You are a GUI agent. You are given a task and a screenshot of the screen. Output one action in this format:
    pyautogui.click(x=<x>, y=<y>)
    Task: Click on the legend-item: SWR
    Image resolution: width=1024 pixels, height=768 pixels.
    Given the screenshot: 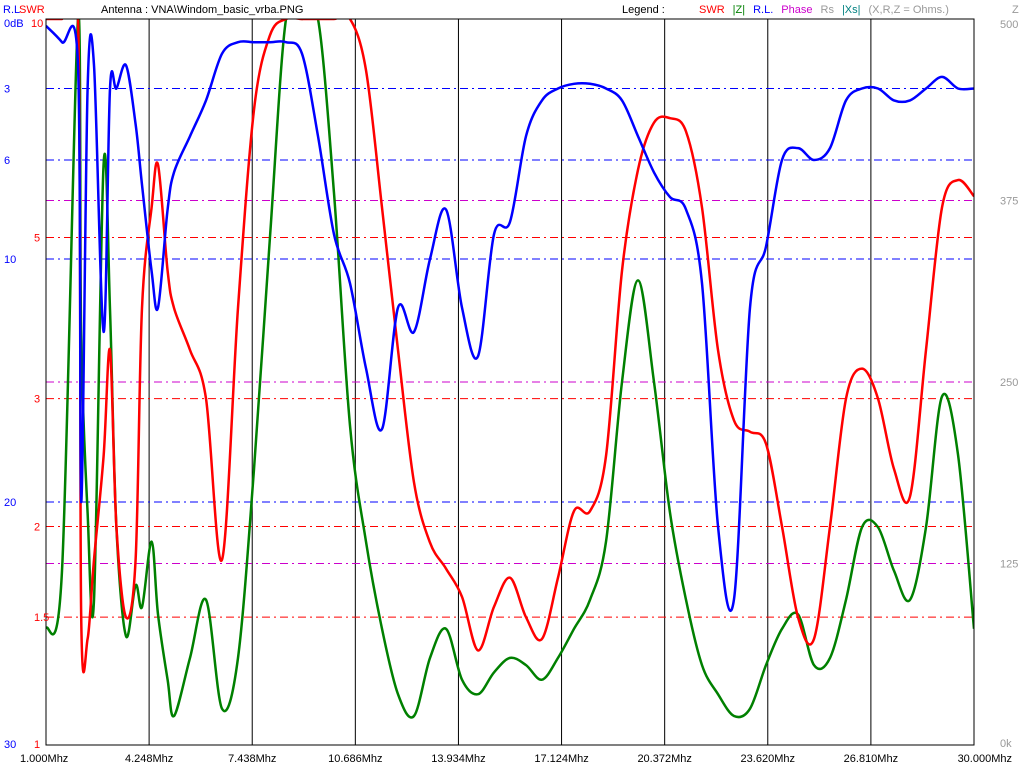 What is the action you would take?
    pyautogui.click(x=712, y=10)
    